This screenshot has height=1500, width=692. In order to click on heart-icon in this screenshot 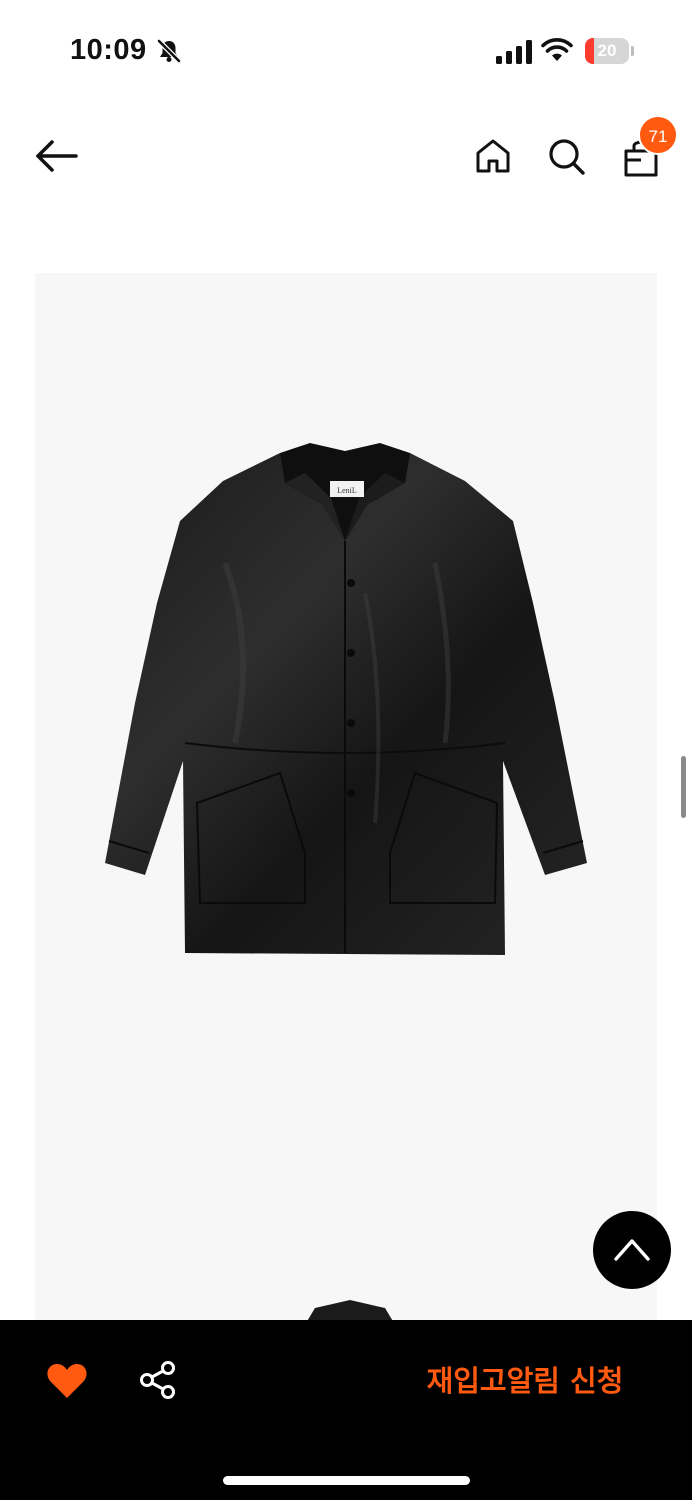, I will do `click(67, 1381)`.